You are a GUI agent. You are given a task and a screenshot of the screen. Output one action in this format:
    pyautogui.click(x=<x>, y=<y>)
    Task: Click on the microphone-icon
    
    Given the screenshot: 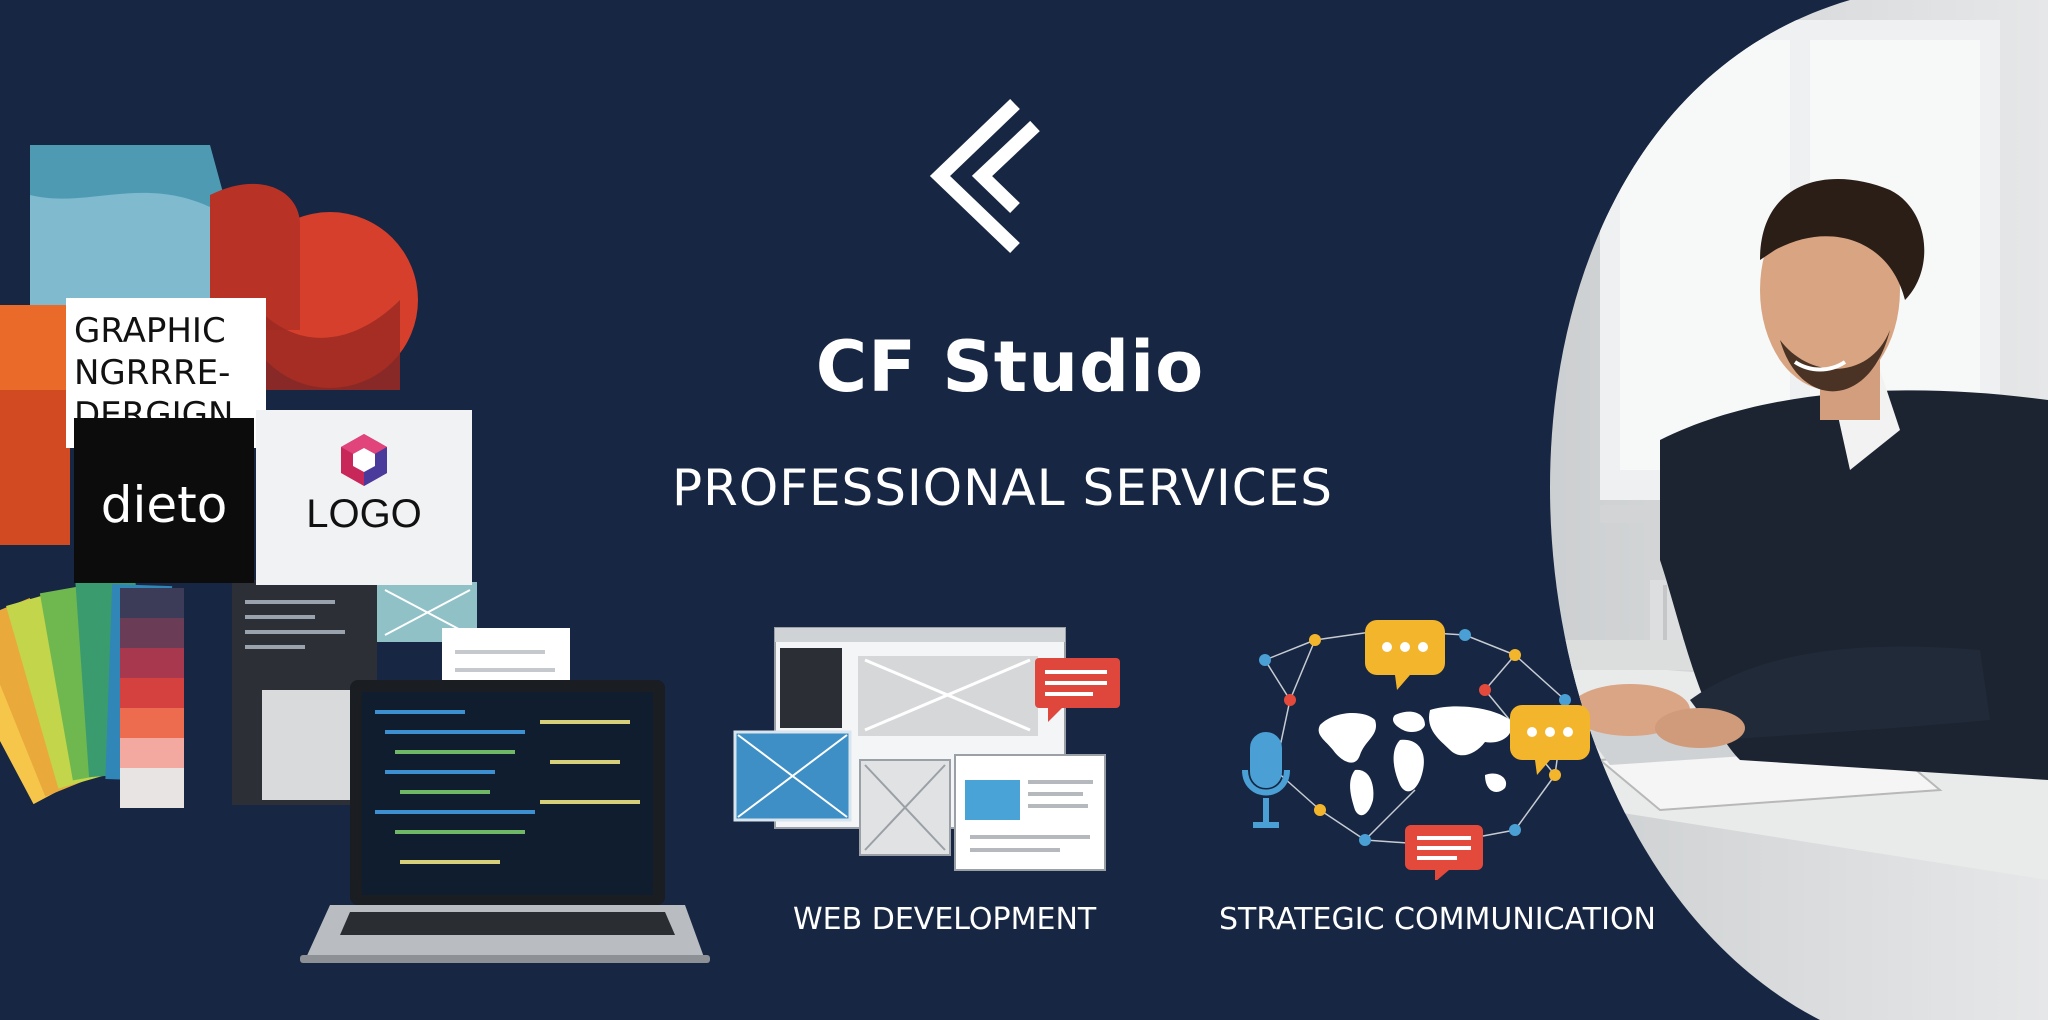 What is the action you would take?
    pyautogui.click(x=1266, y=780)
    